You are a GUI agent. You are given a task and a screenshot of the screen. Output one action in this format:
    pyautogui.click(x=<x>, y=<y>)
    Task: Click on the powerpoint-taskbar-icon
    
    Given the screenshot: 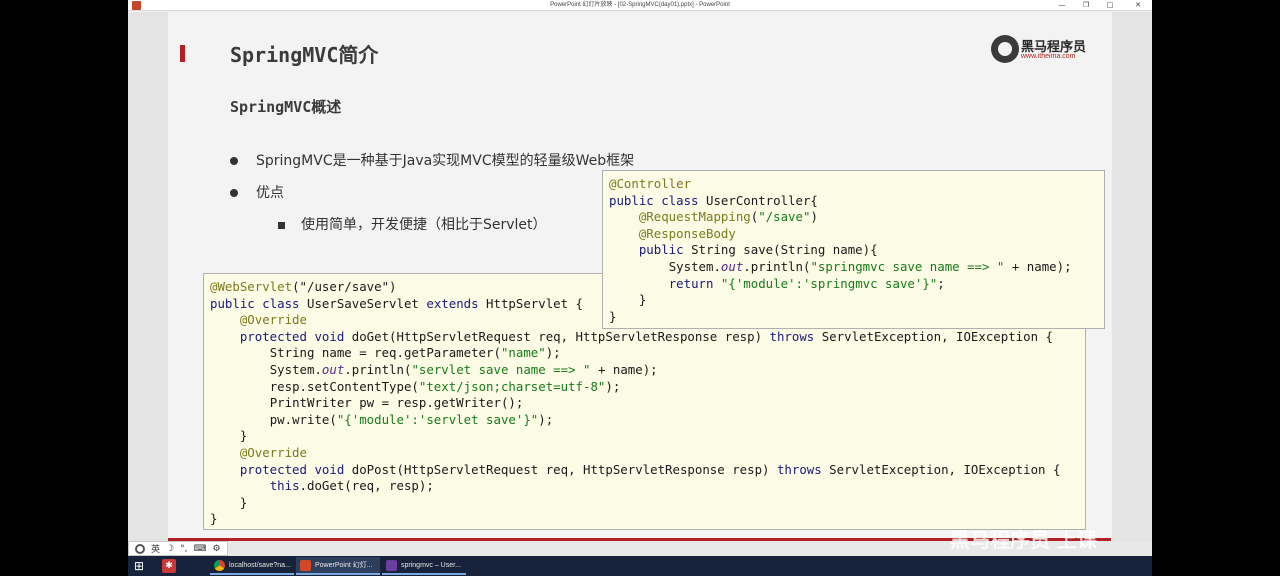 What is the action you would take?
    pyautogui.click(x=305, y=565)
    